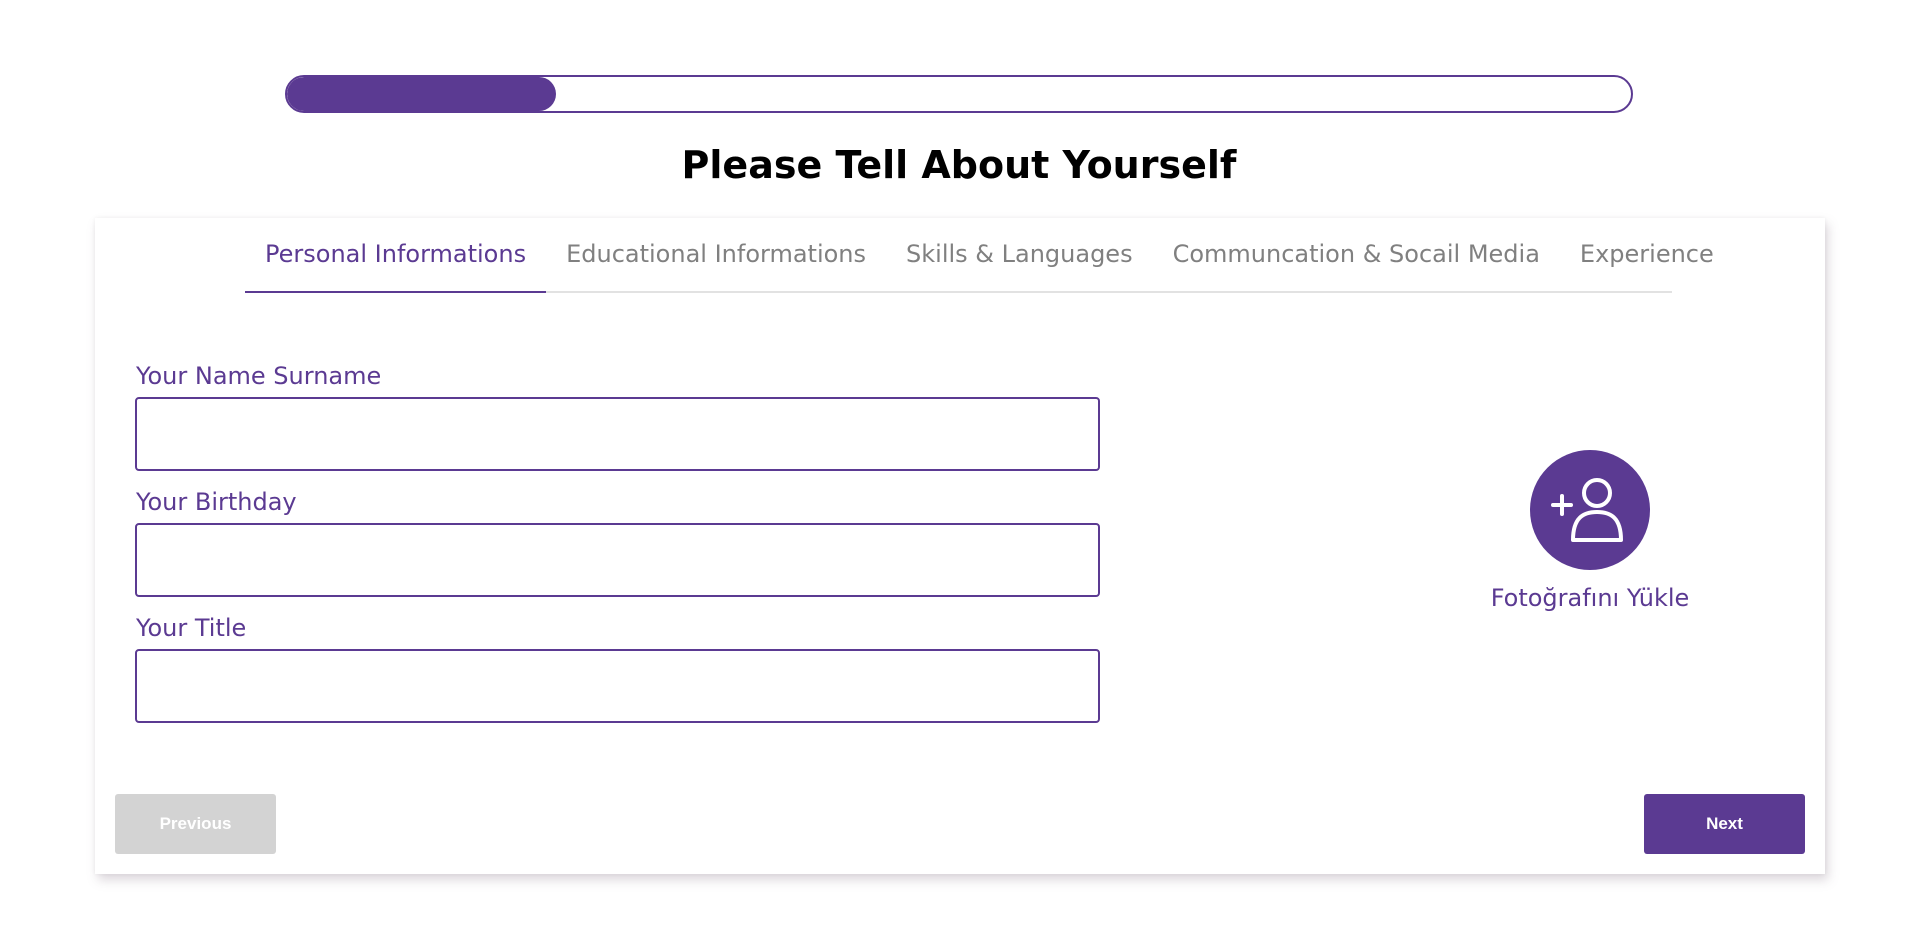  Describe the element at coordinates (195, 824) in the screenshot. I see `previous-button: Previous` at that location.